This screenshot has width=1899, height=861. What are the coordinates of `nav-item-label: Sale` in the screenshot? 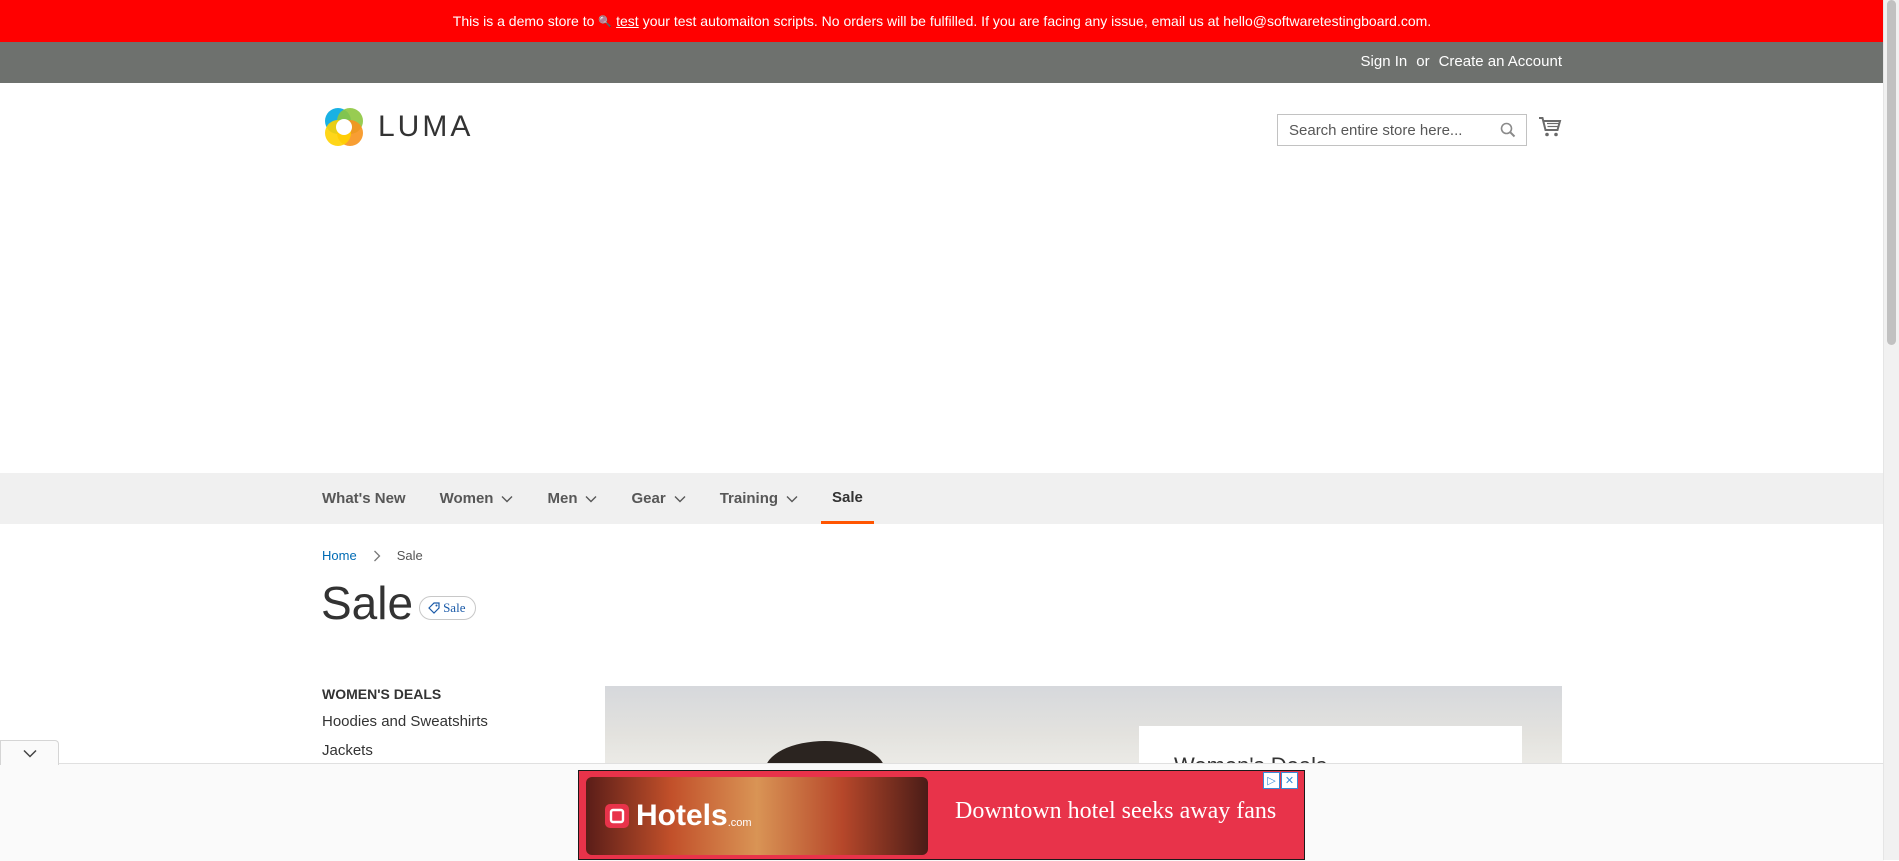 It's located at (847, 497).